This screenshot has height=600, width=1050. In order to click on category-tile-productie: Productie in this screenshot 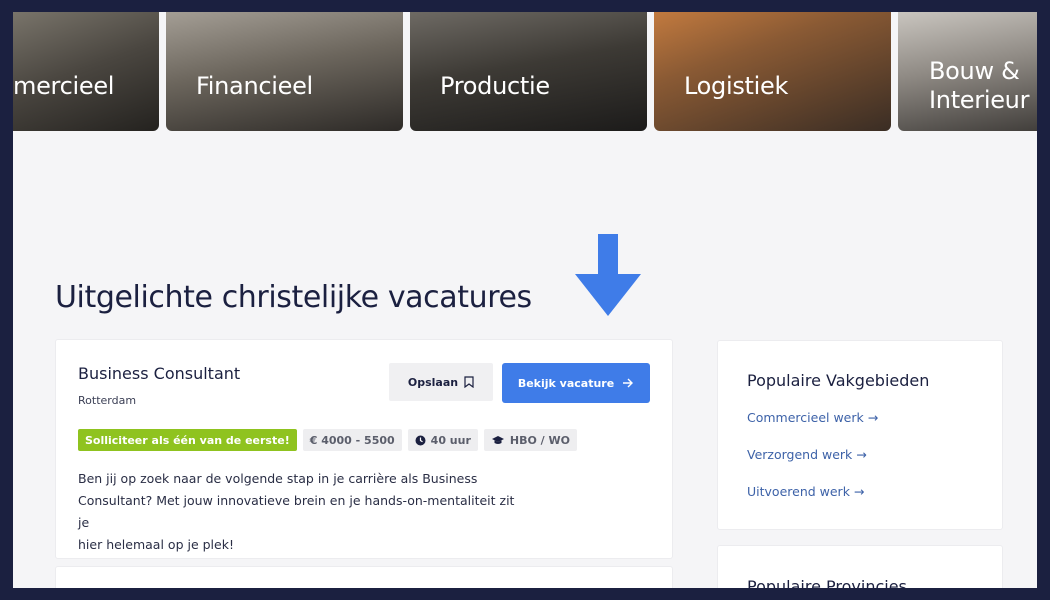, I will do `click(528, 71)`.